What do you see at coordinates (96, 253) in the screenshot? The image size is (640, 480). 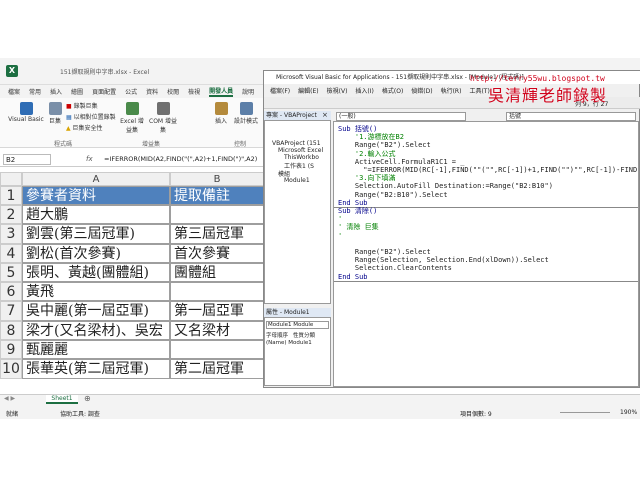 I see `cell-a: 劉松(首次參賽)` at bounding box center [96, 253].